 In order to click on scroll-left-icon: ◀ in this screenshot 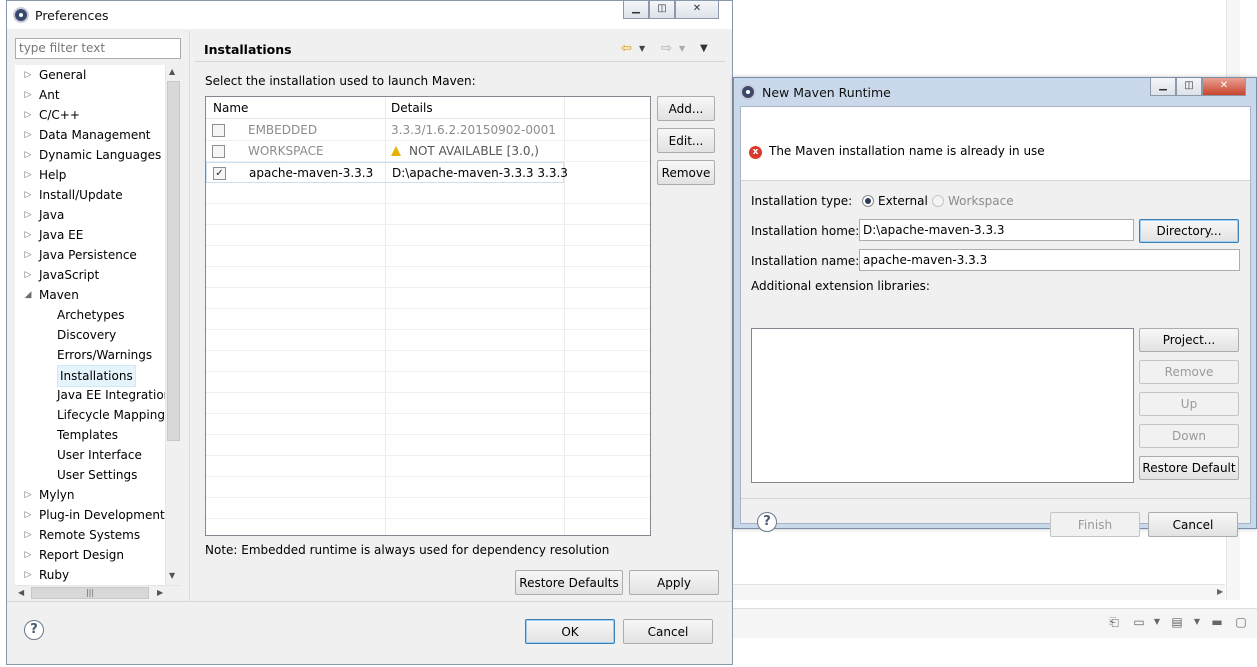, I will do `click(21, 592)`.